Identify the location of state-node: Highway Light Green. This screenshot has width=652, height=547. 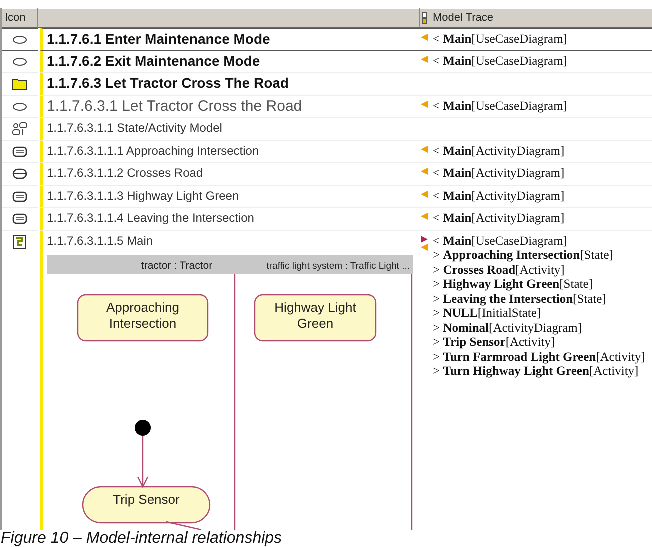
(315, 318).